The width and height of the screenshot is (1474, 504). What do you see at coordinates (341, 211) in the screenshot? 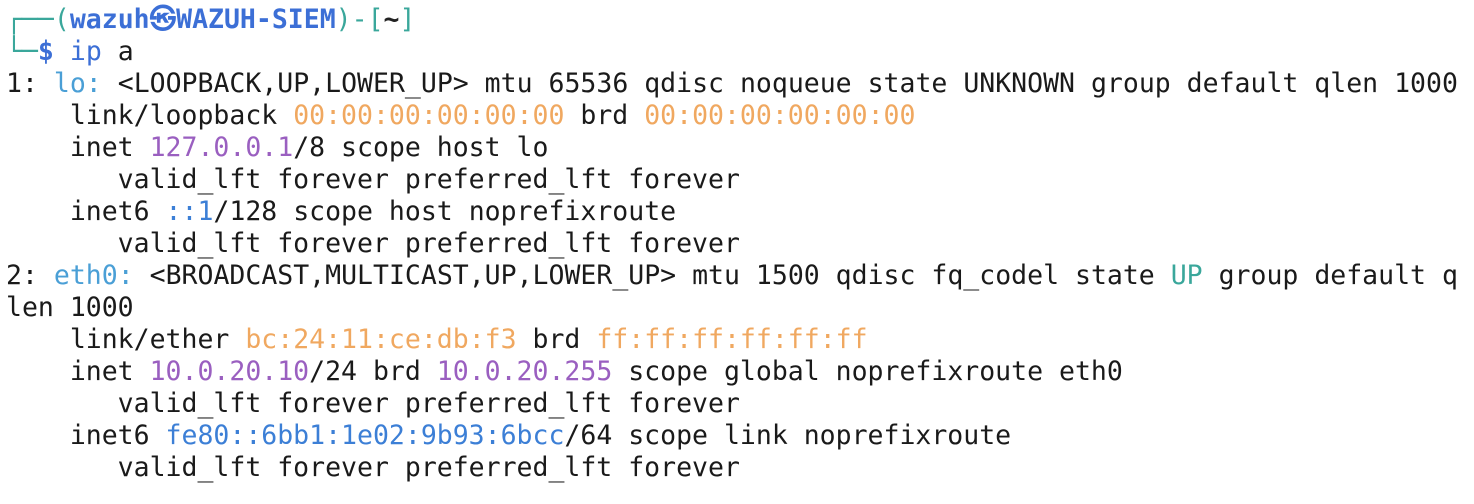
I see `output-line-lo-inet6: inet6 ::1/128 scope host noprefixroute` at bounding box center [341, 211].